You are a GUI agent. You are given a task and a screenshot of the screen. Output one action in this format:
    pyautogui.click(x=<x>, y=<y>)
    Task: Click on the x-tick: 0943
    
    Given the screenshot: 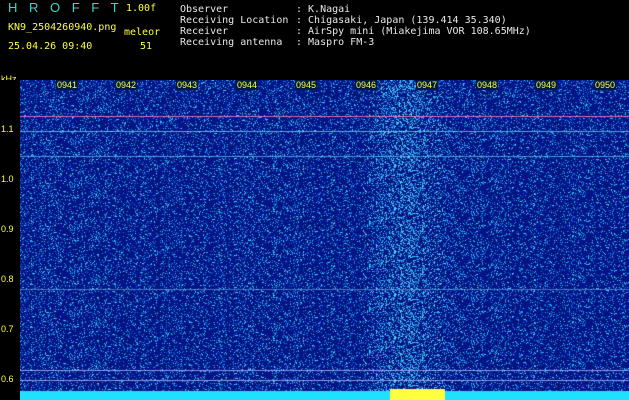 What is the action you would take?
    pyautogui.click(x=187, y=85)
    